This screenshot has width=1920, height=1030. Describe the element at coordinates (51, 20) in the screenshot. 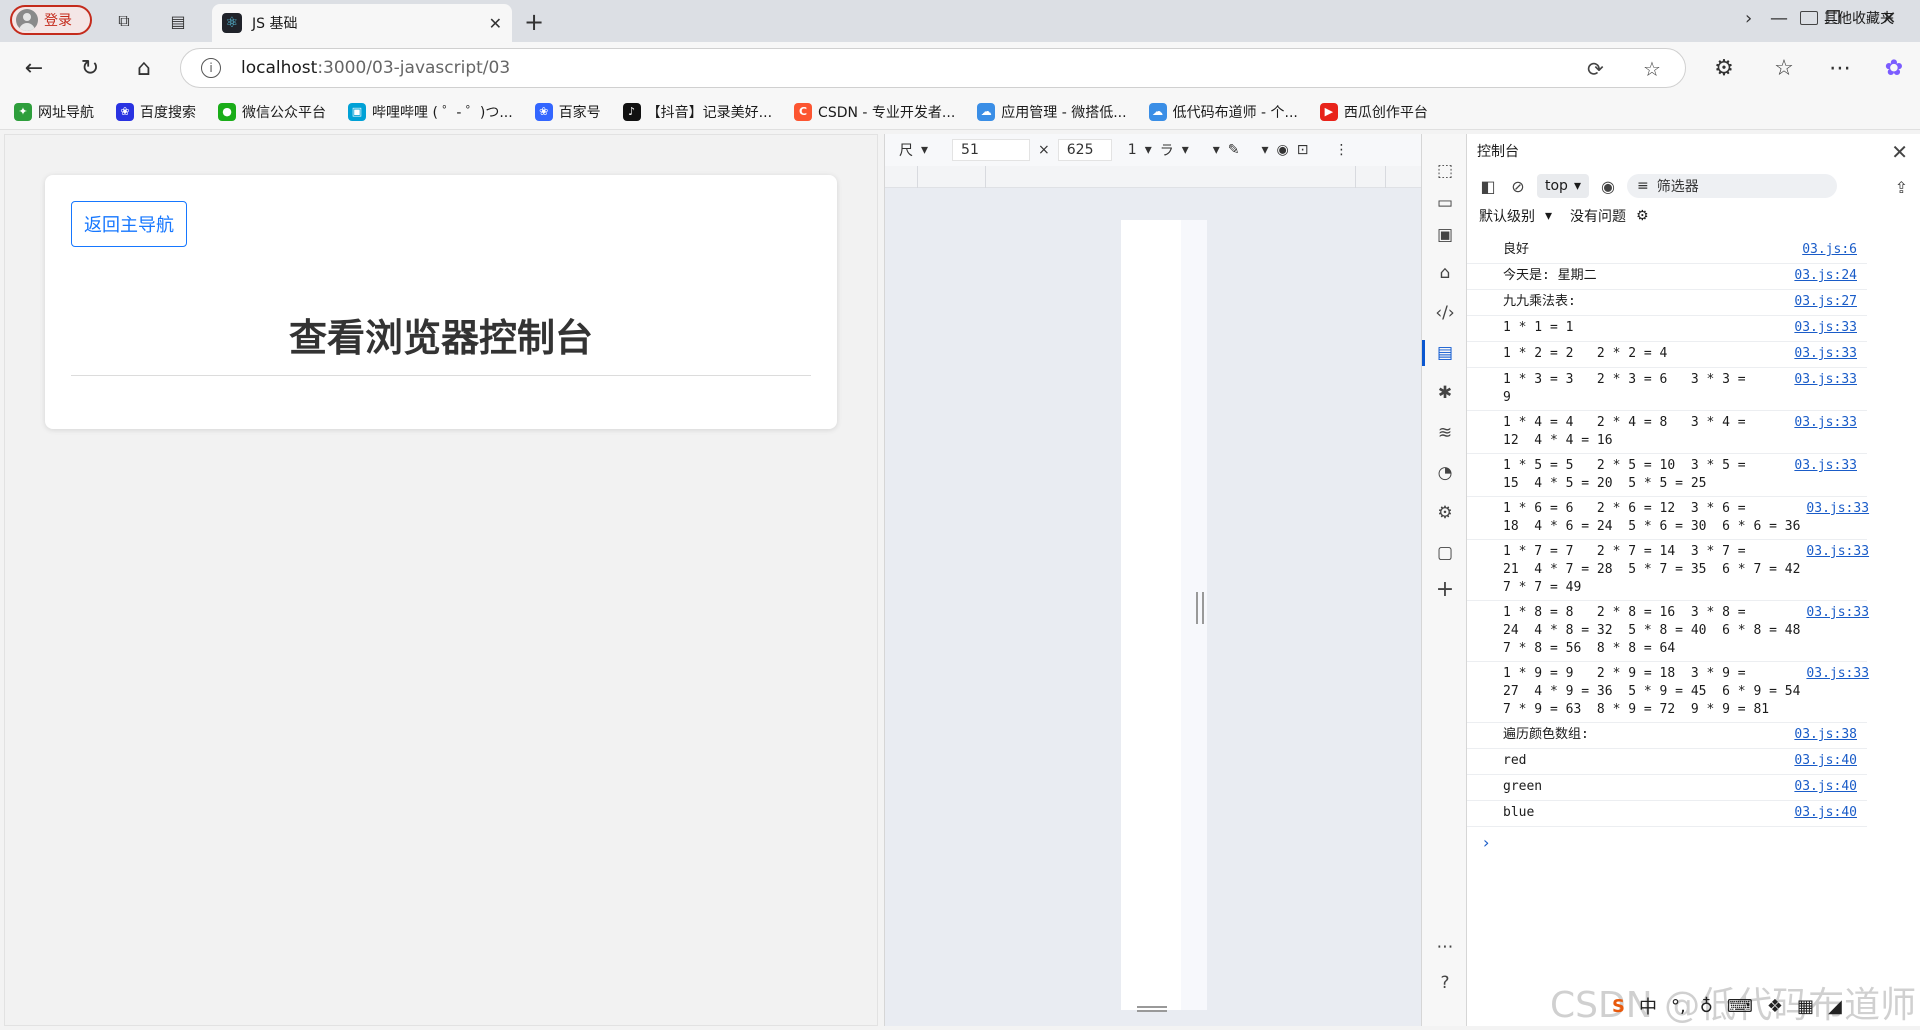

I see `profile-login-button: 登录` at that location.